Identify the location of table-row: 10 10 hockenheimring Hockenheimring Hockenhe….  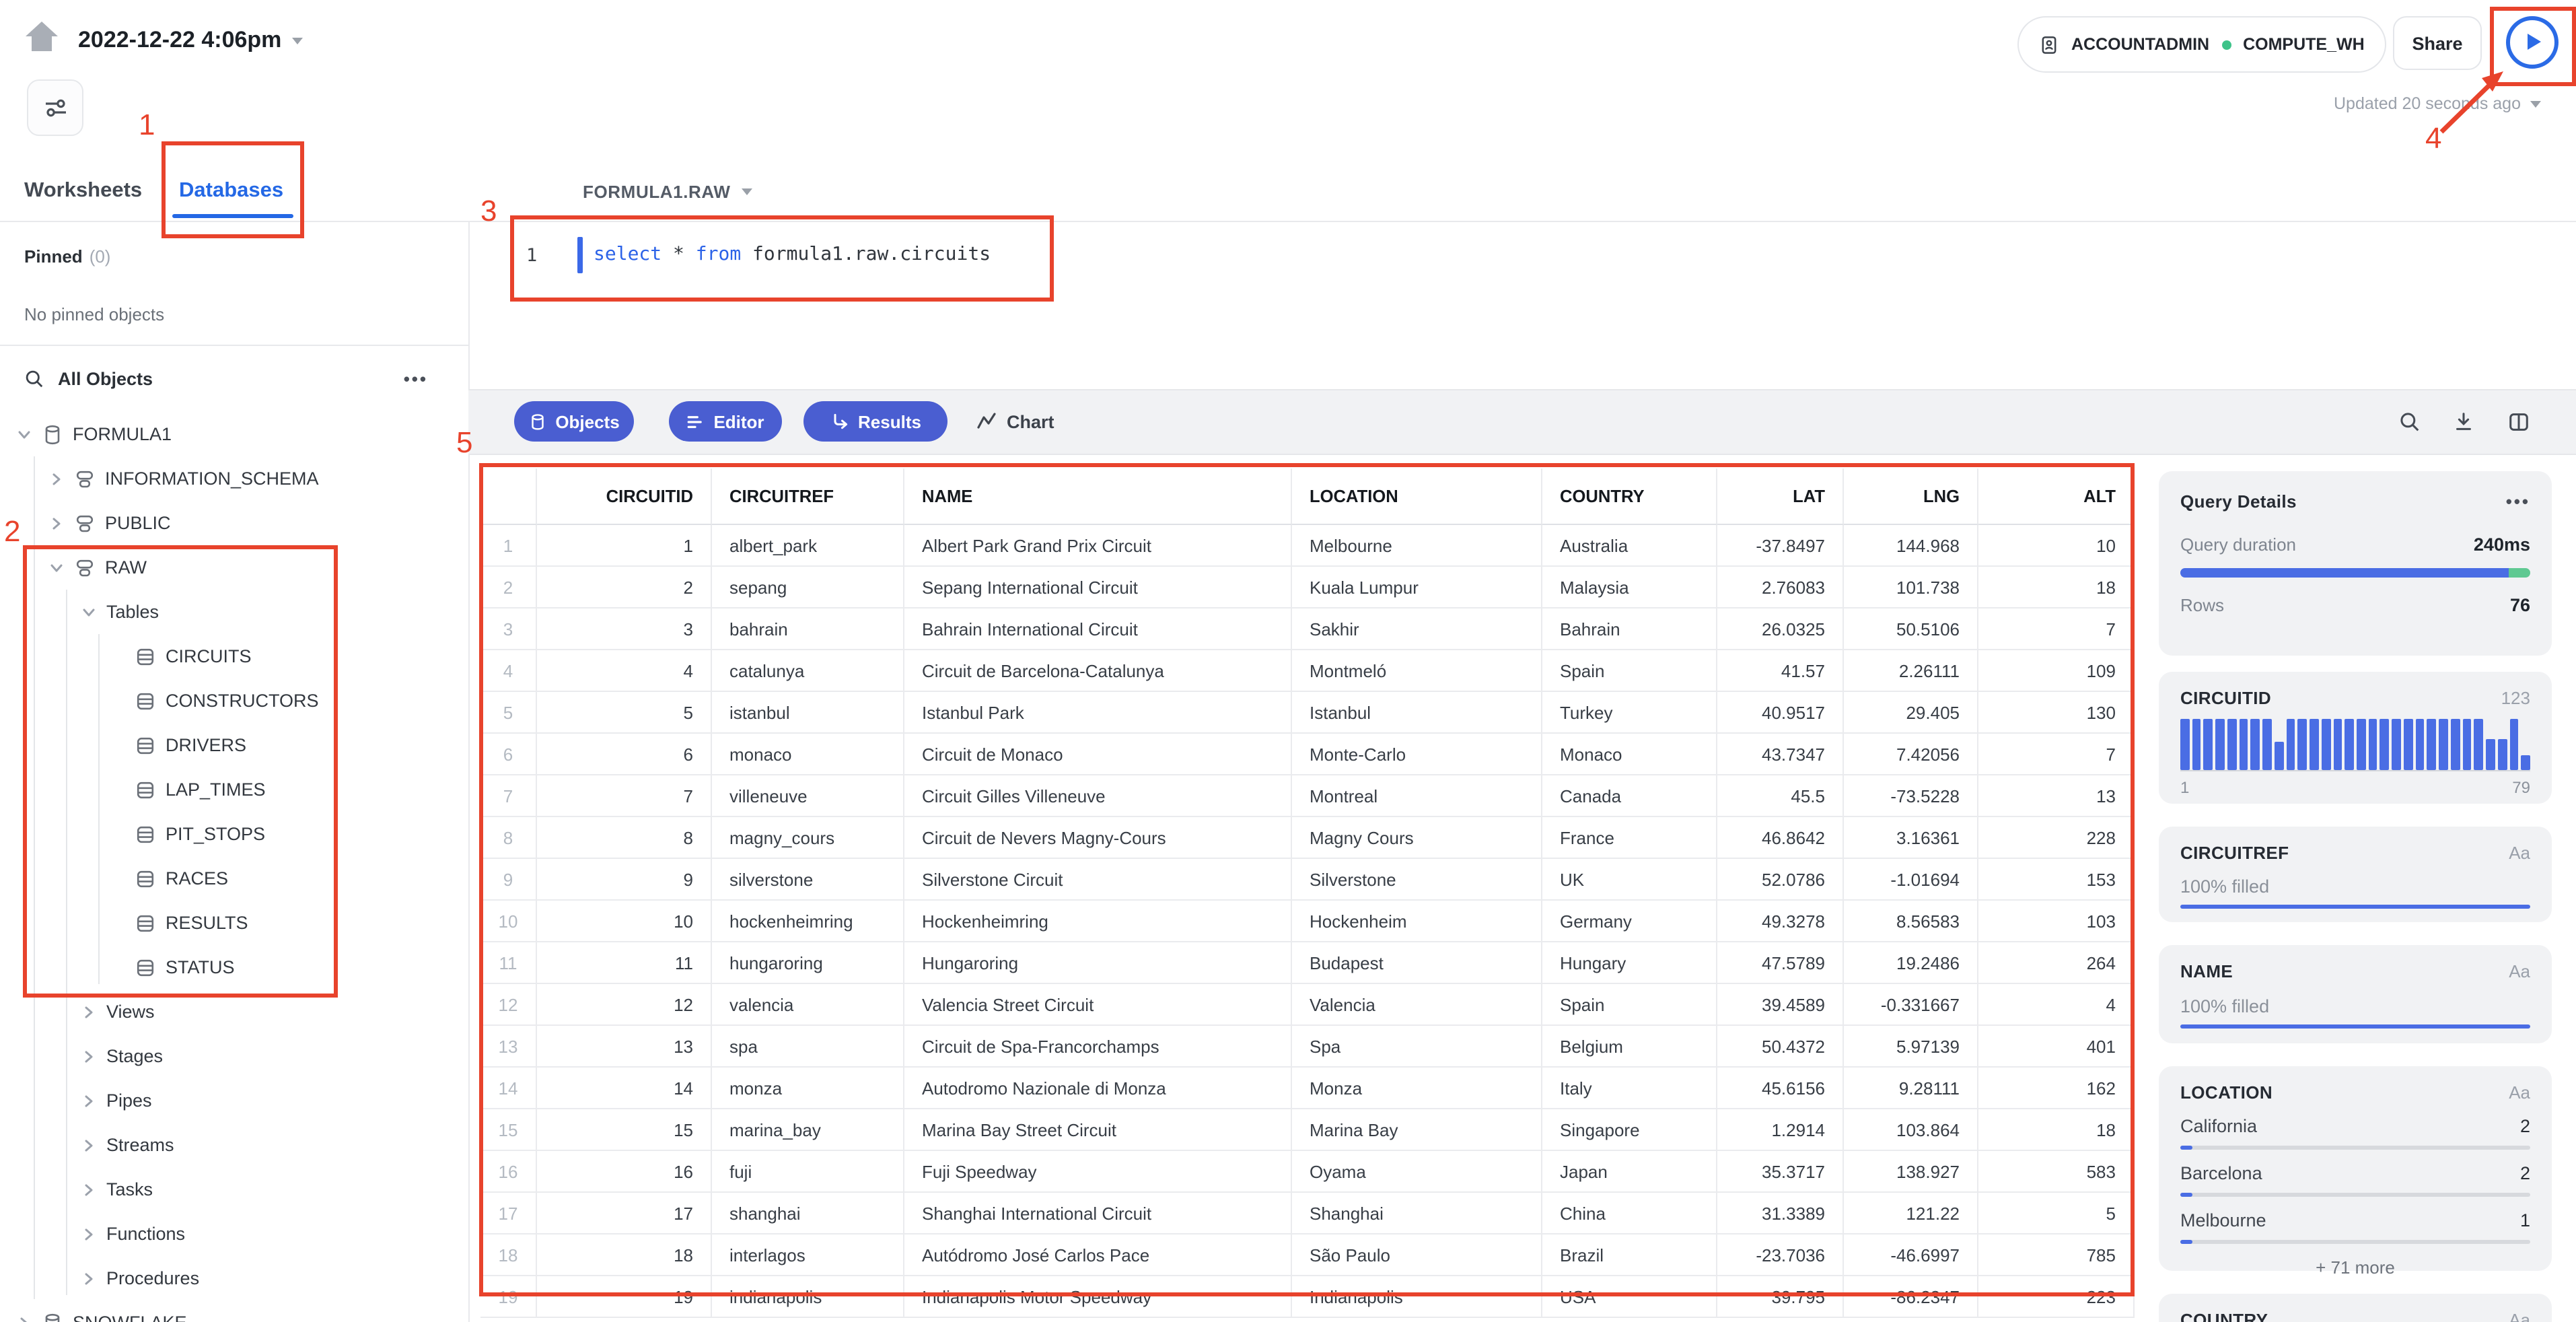
(1307, 921).